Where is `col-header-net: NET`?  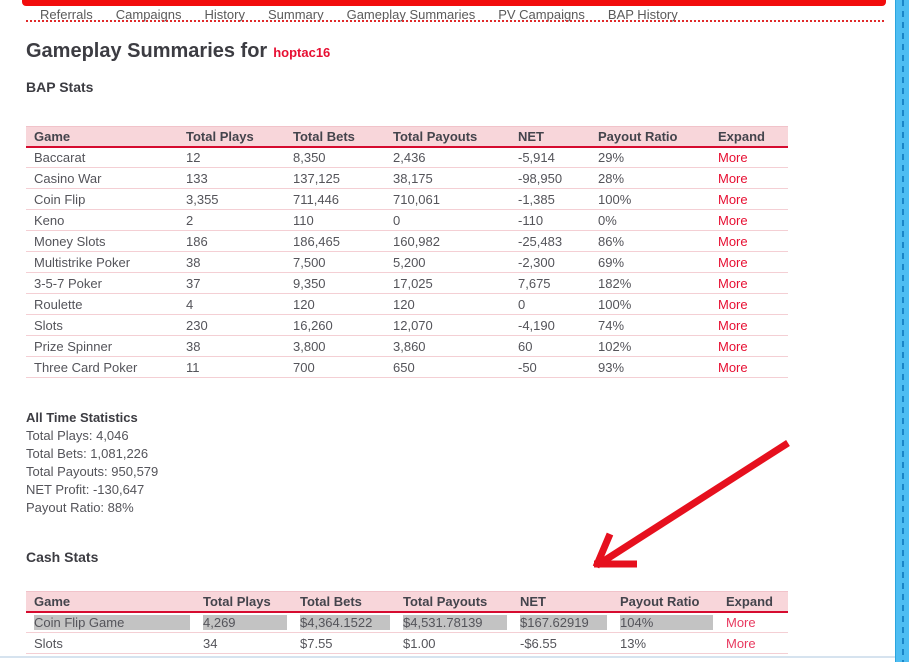 col-header-net: NET is located at coordinates (562, 602).